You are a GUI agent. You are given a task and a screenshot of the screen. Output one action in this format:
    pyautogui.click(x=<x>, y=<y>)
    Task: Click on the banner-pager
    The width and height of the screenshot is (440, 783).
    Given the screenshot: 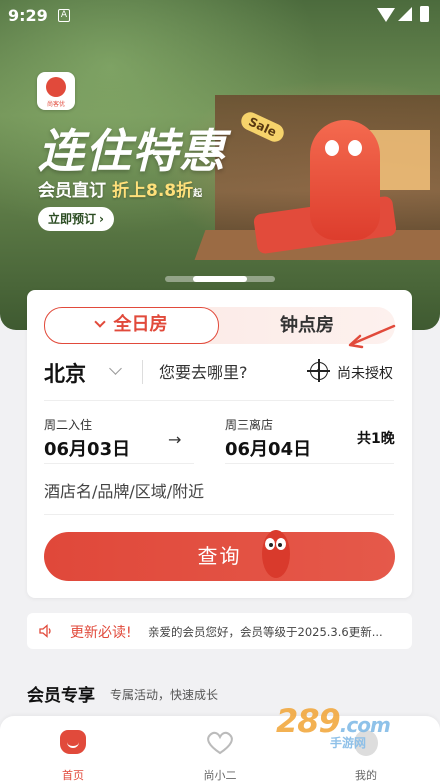 What is the action you would take?
    pyautogui.click(x=220, y=279)
    